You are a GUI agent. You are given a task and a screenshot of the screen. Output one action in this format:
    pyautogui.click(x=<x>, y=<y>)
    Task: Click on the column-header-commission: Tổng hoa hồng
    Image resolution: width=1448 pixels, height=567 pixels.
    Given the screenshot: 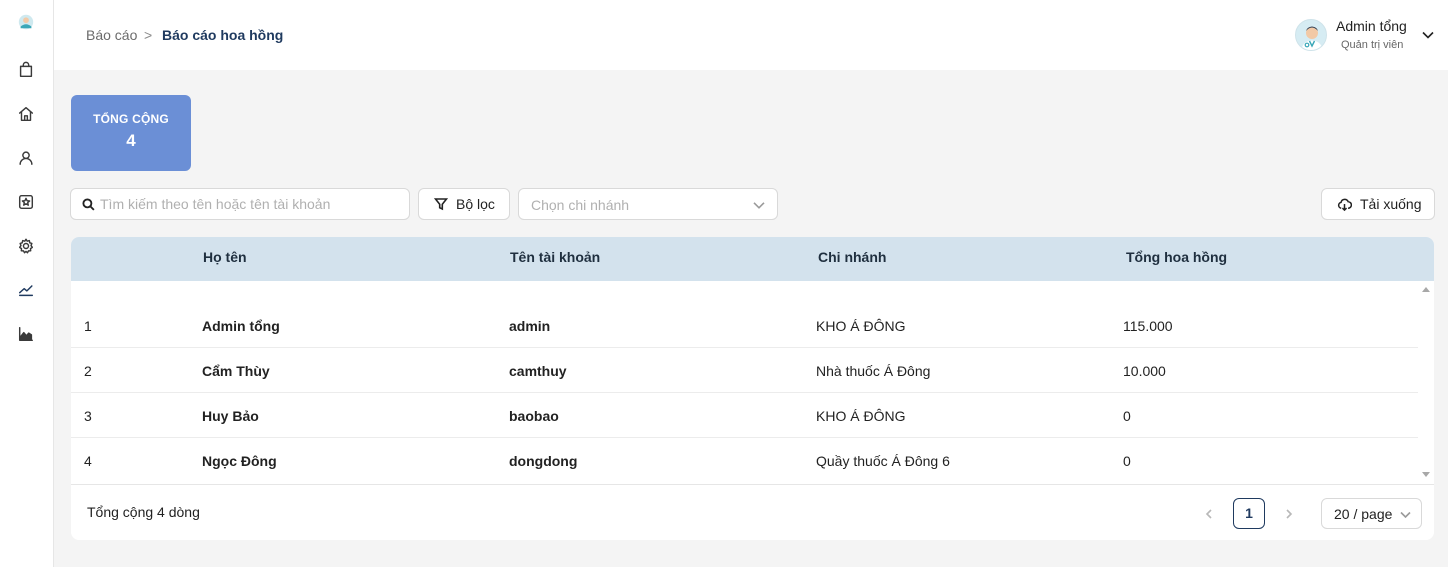 What is the action you would take?
    pyautogui.click(x=1176, y=257)
    